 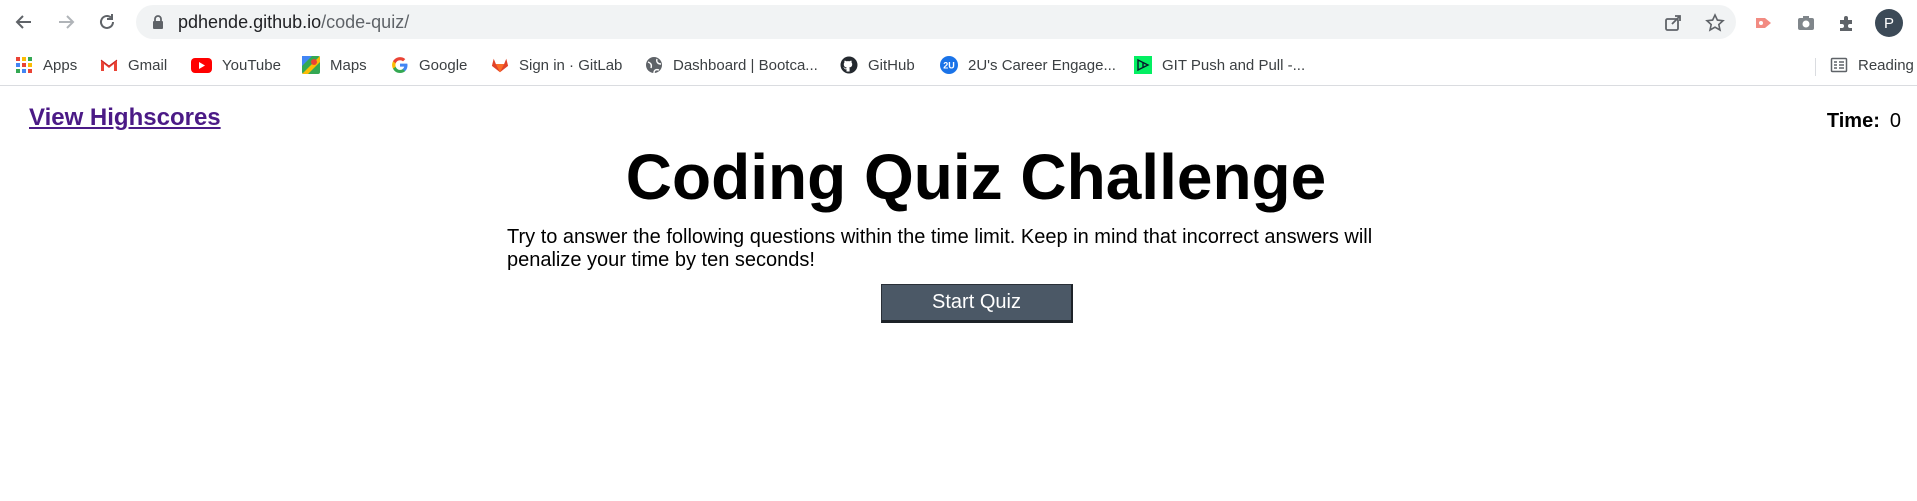 What do you see at coordinates (158, 22) in the screenshot?
I see `lock-icon` at bounding box center [158, 22].